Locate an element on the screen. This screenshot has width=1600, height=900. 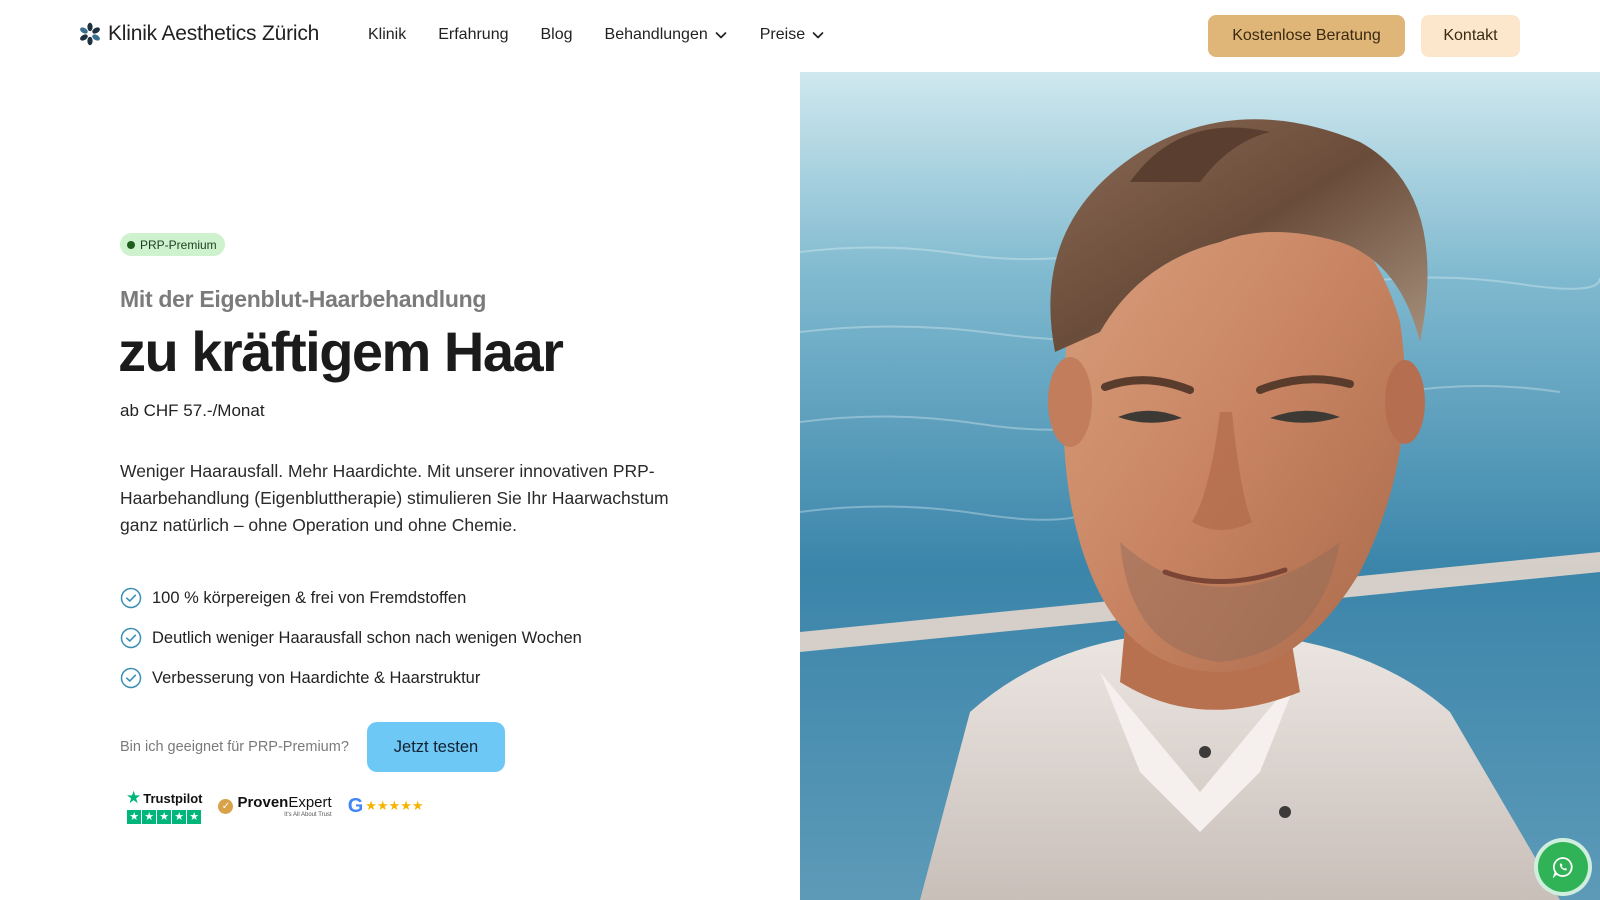
nav-label: Blog is located at coordinates (556, 34).